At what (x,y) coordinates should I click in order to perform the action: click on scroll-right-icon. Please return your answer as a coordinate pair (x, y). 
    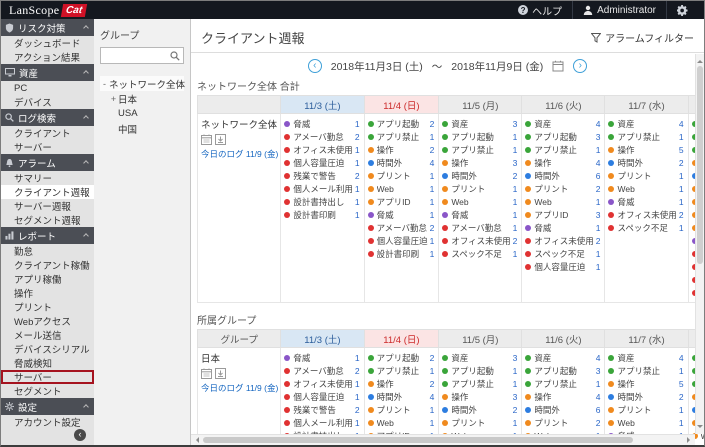
    Looking at the image, I should click on (690, 440).